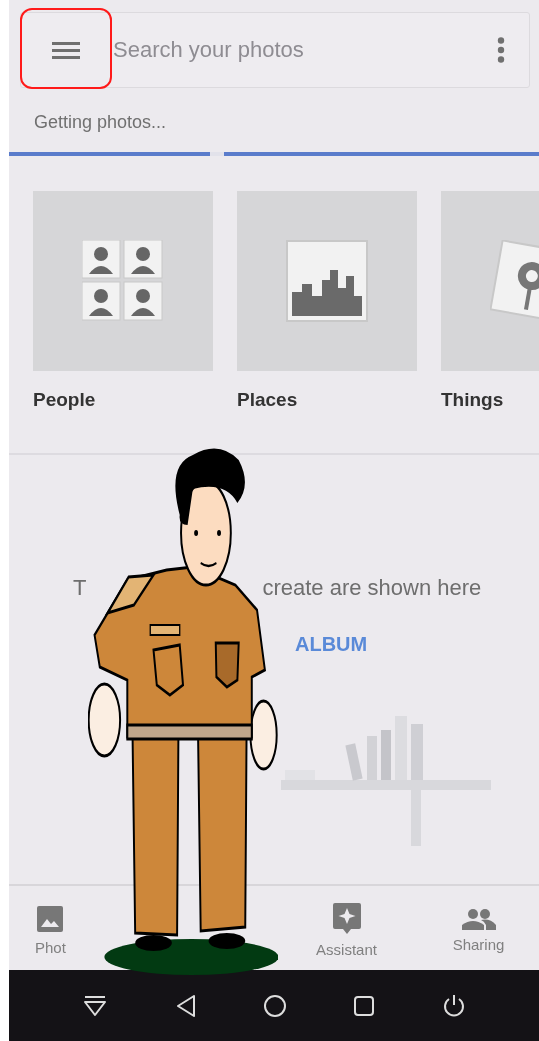 This screenshot has height=1041, width=539. I want to click on home-icon, so click(274, 1005).